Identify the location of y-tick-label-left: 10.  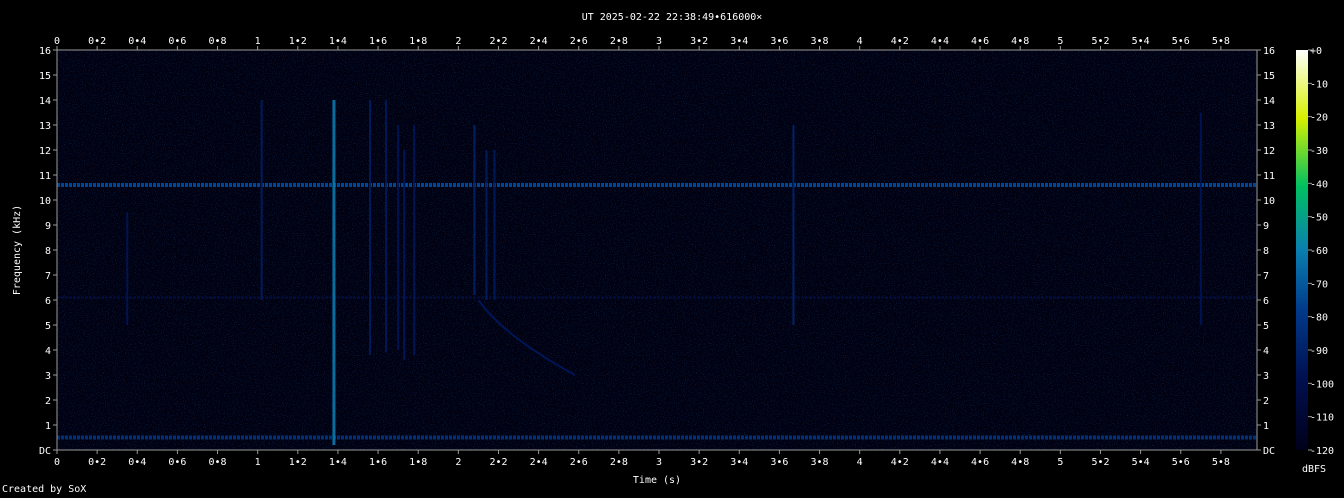
(45, 201).